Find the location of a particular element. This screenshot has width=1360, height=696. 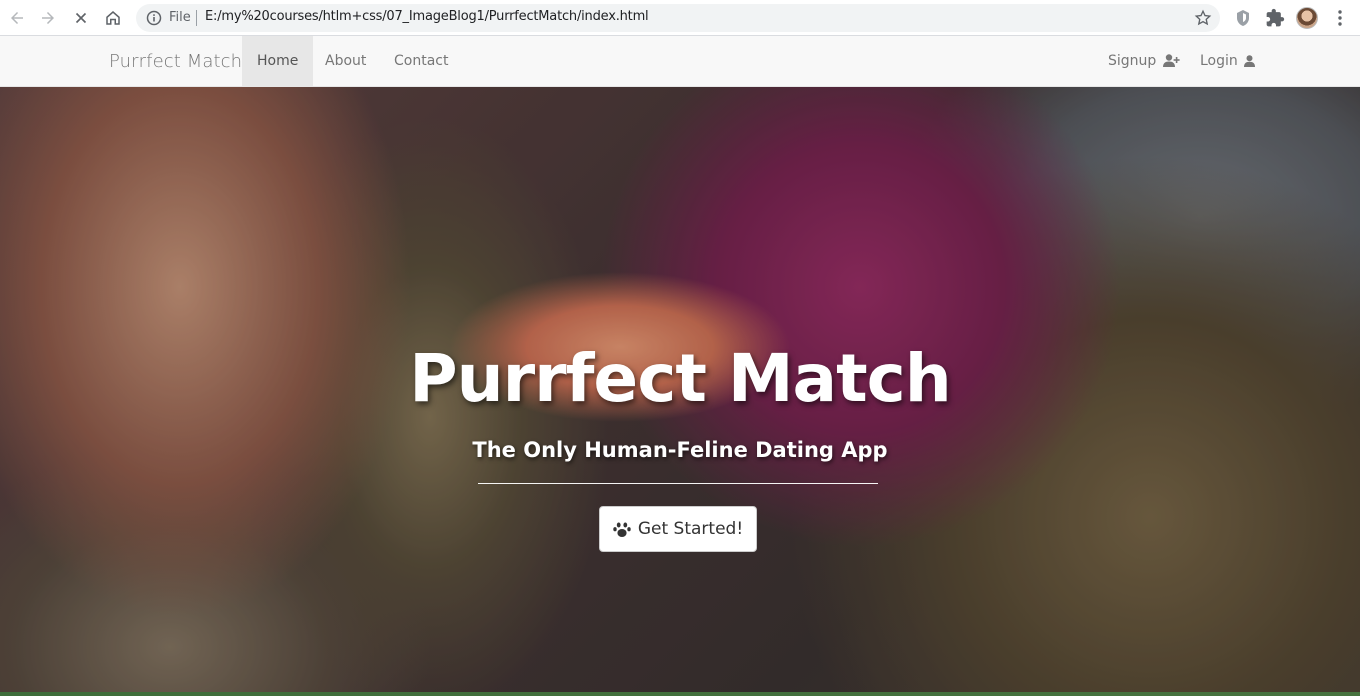

puzzle-icon is located at coordinates (1275, 18).